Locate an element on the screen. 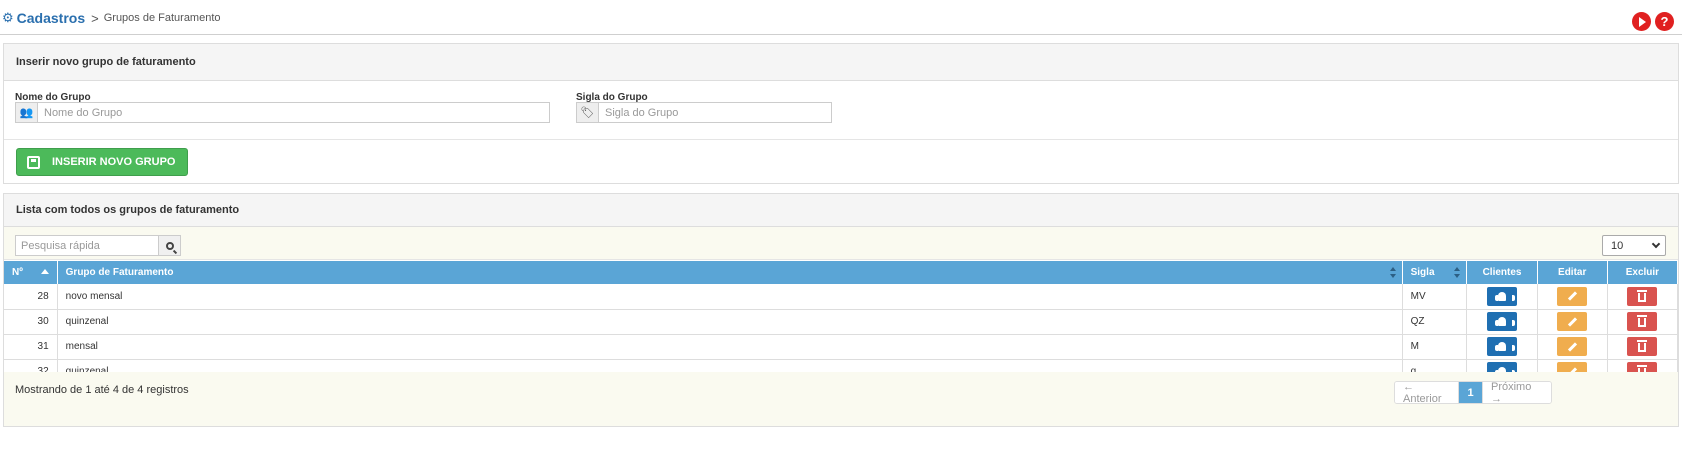 The height and width of the screenshot is (459, 1682). row-acronym: MV is located at coordinates (1435, 297).